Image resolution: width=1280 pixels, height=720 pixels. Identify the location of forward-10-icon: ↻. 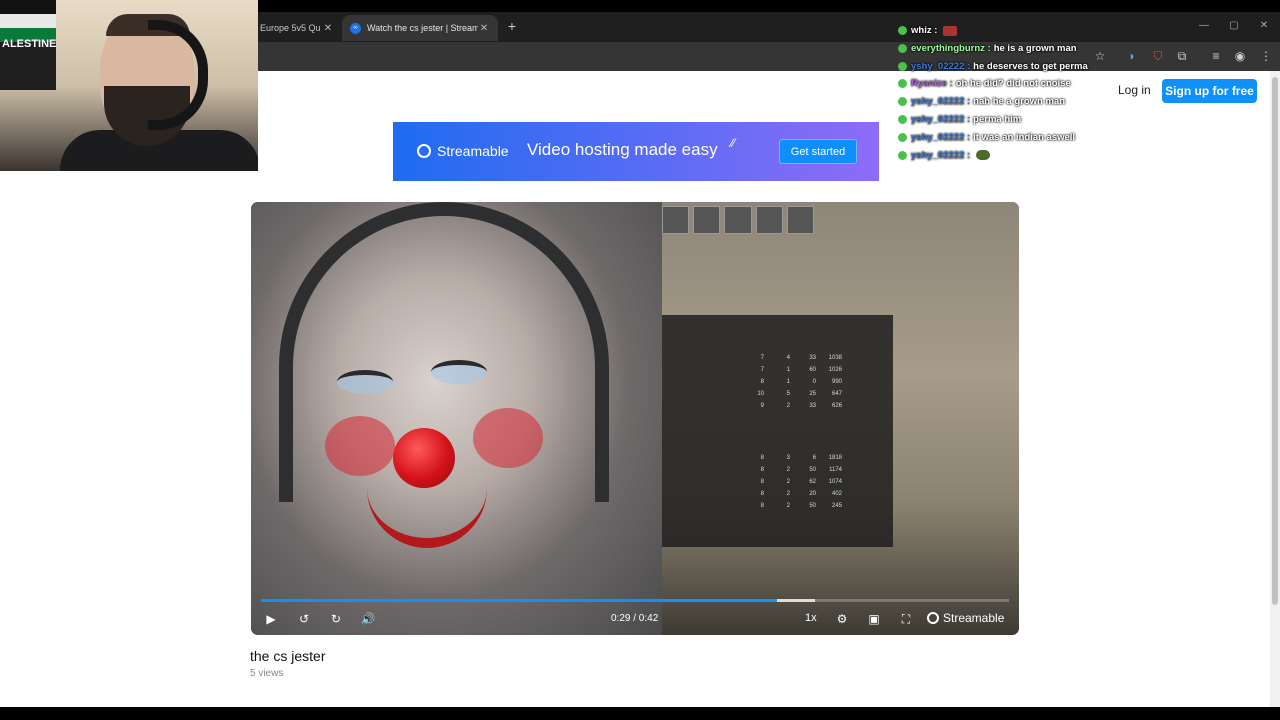
(336, 619).